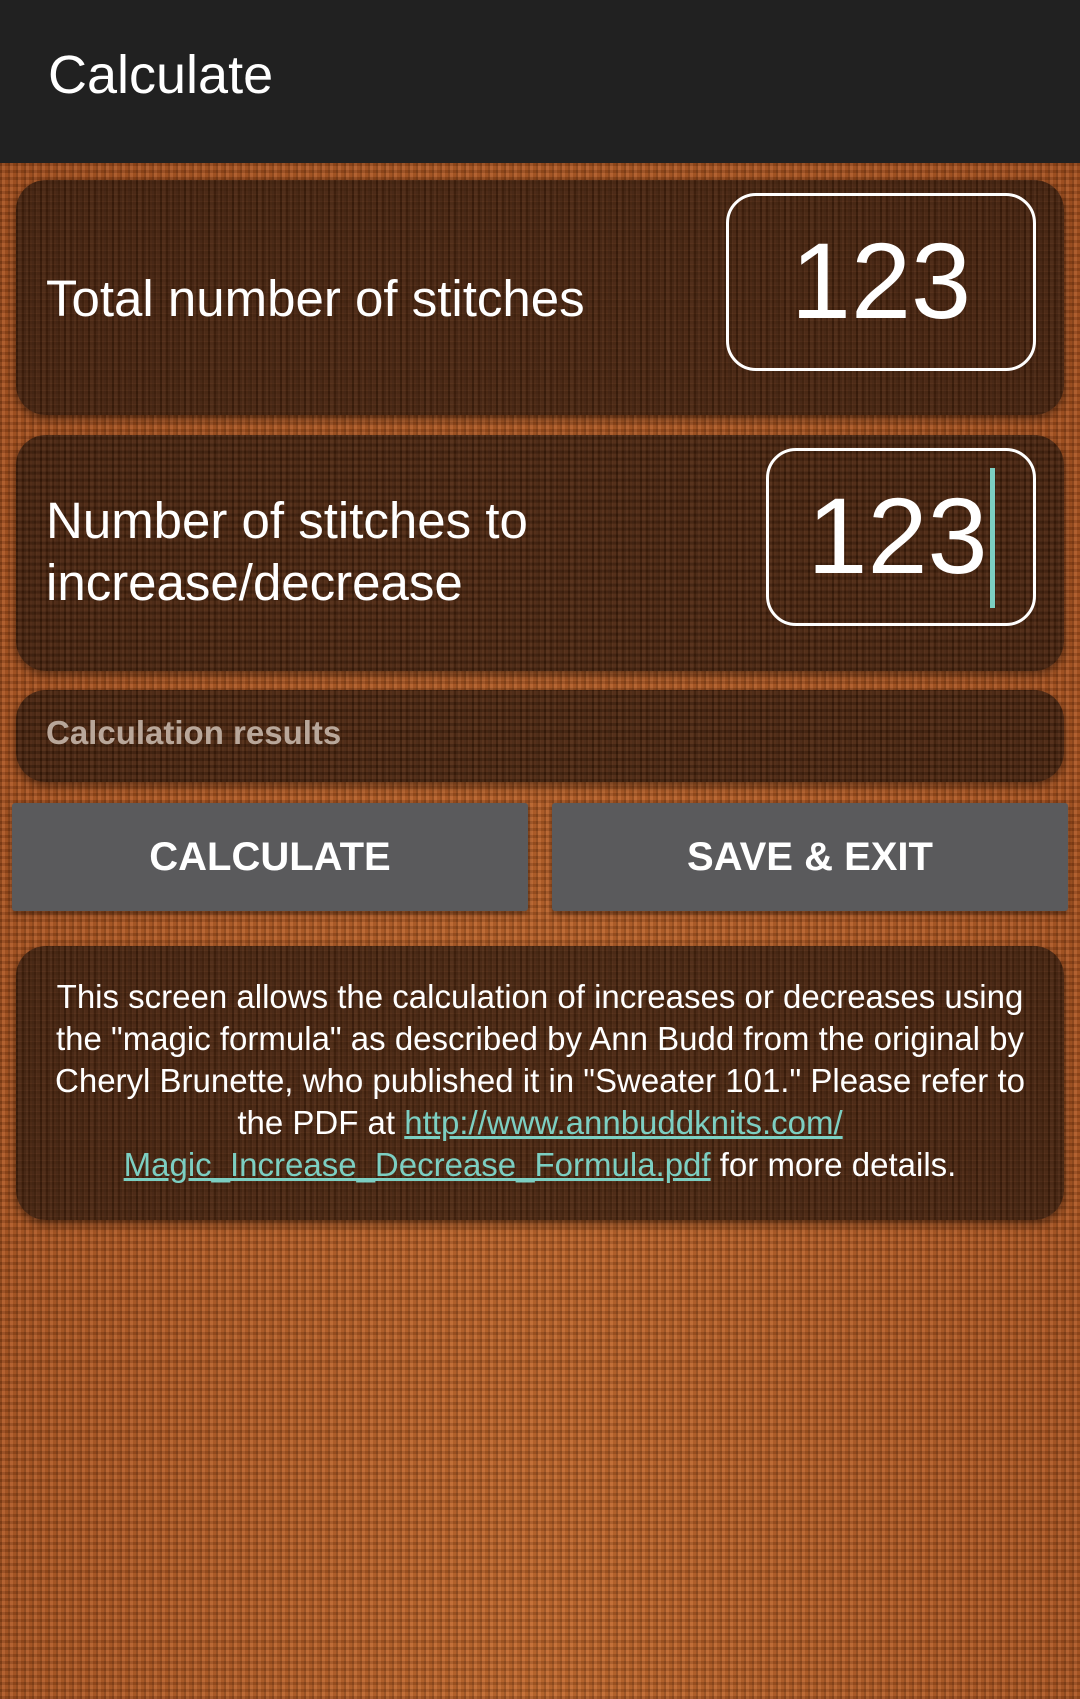 The width and height of the screenshot is (1080, 1699). I want to click on total-stitches-panel: Total number of stitches 123, so click(540, 297).